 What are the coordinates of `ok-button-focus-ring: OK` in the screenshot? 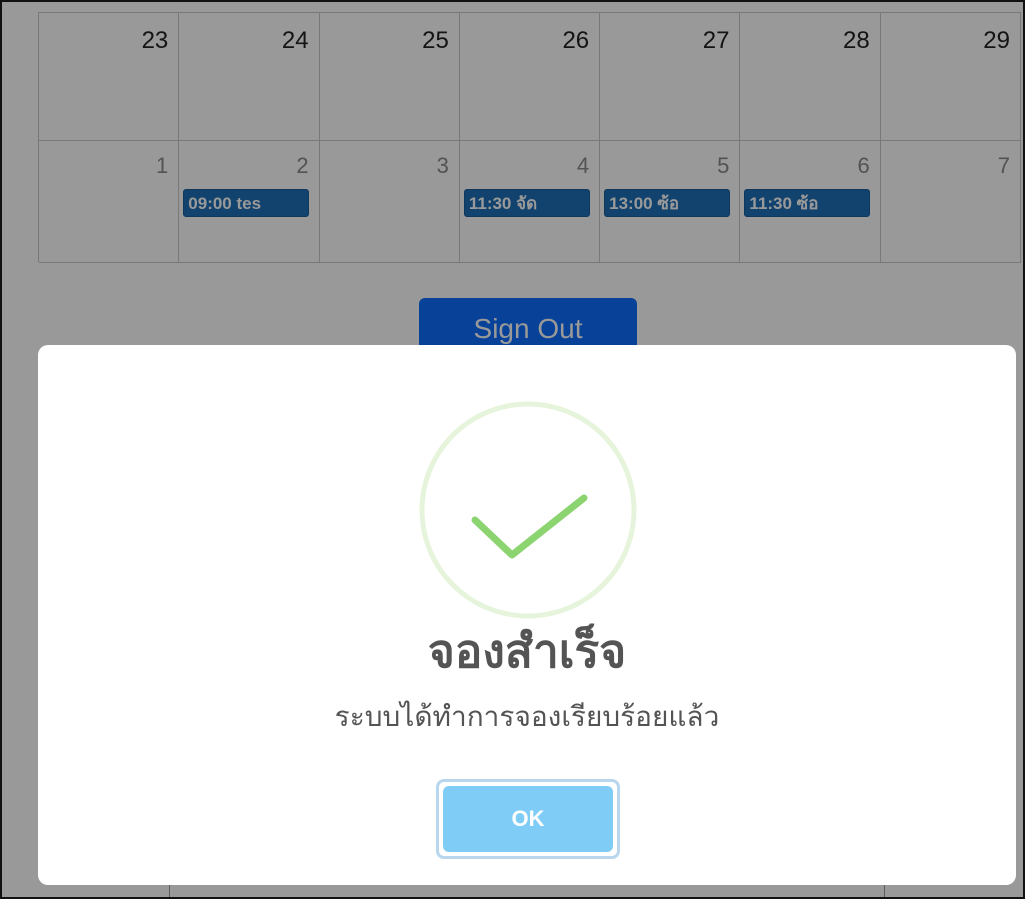 It's located at (528, 819).